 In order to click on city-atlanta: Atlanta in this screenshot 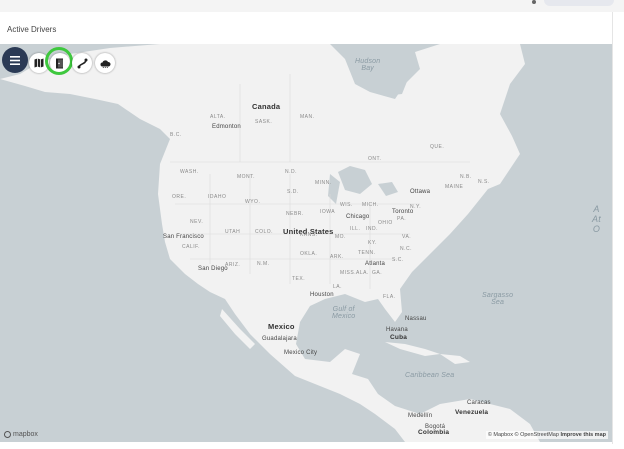, I will do `click(375, 264)`.